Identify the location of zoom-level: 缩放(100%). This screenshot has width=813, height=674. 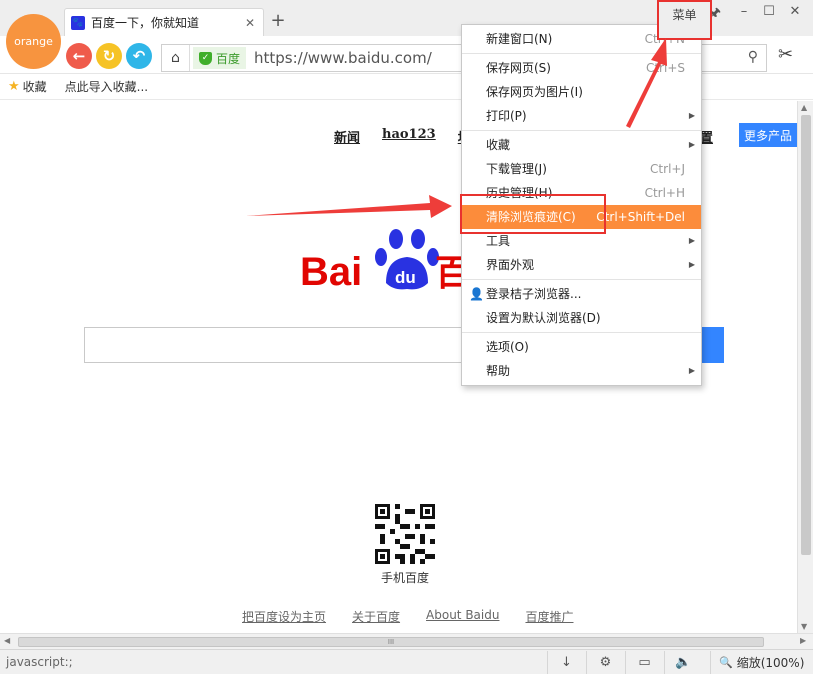
(770, 663).